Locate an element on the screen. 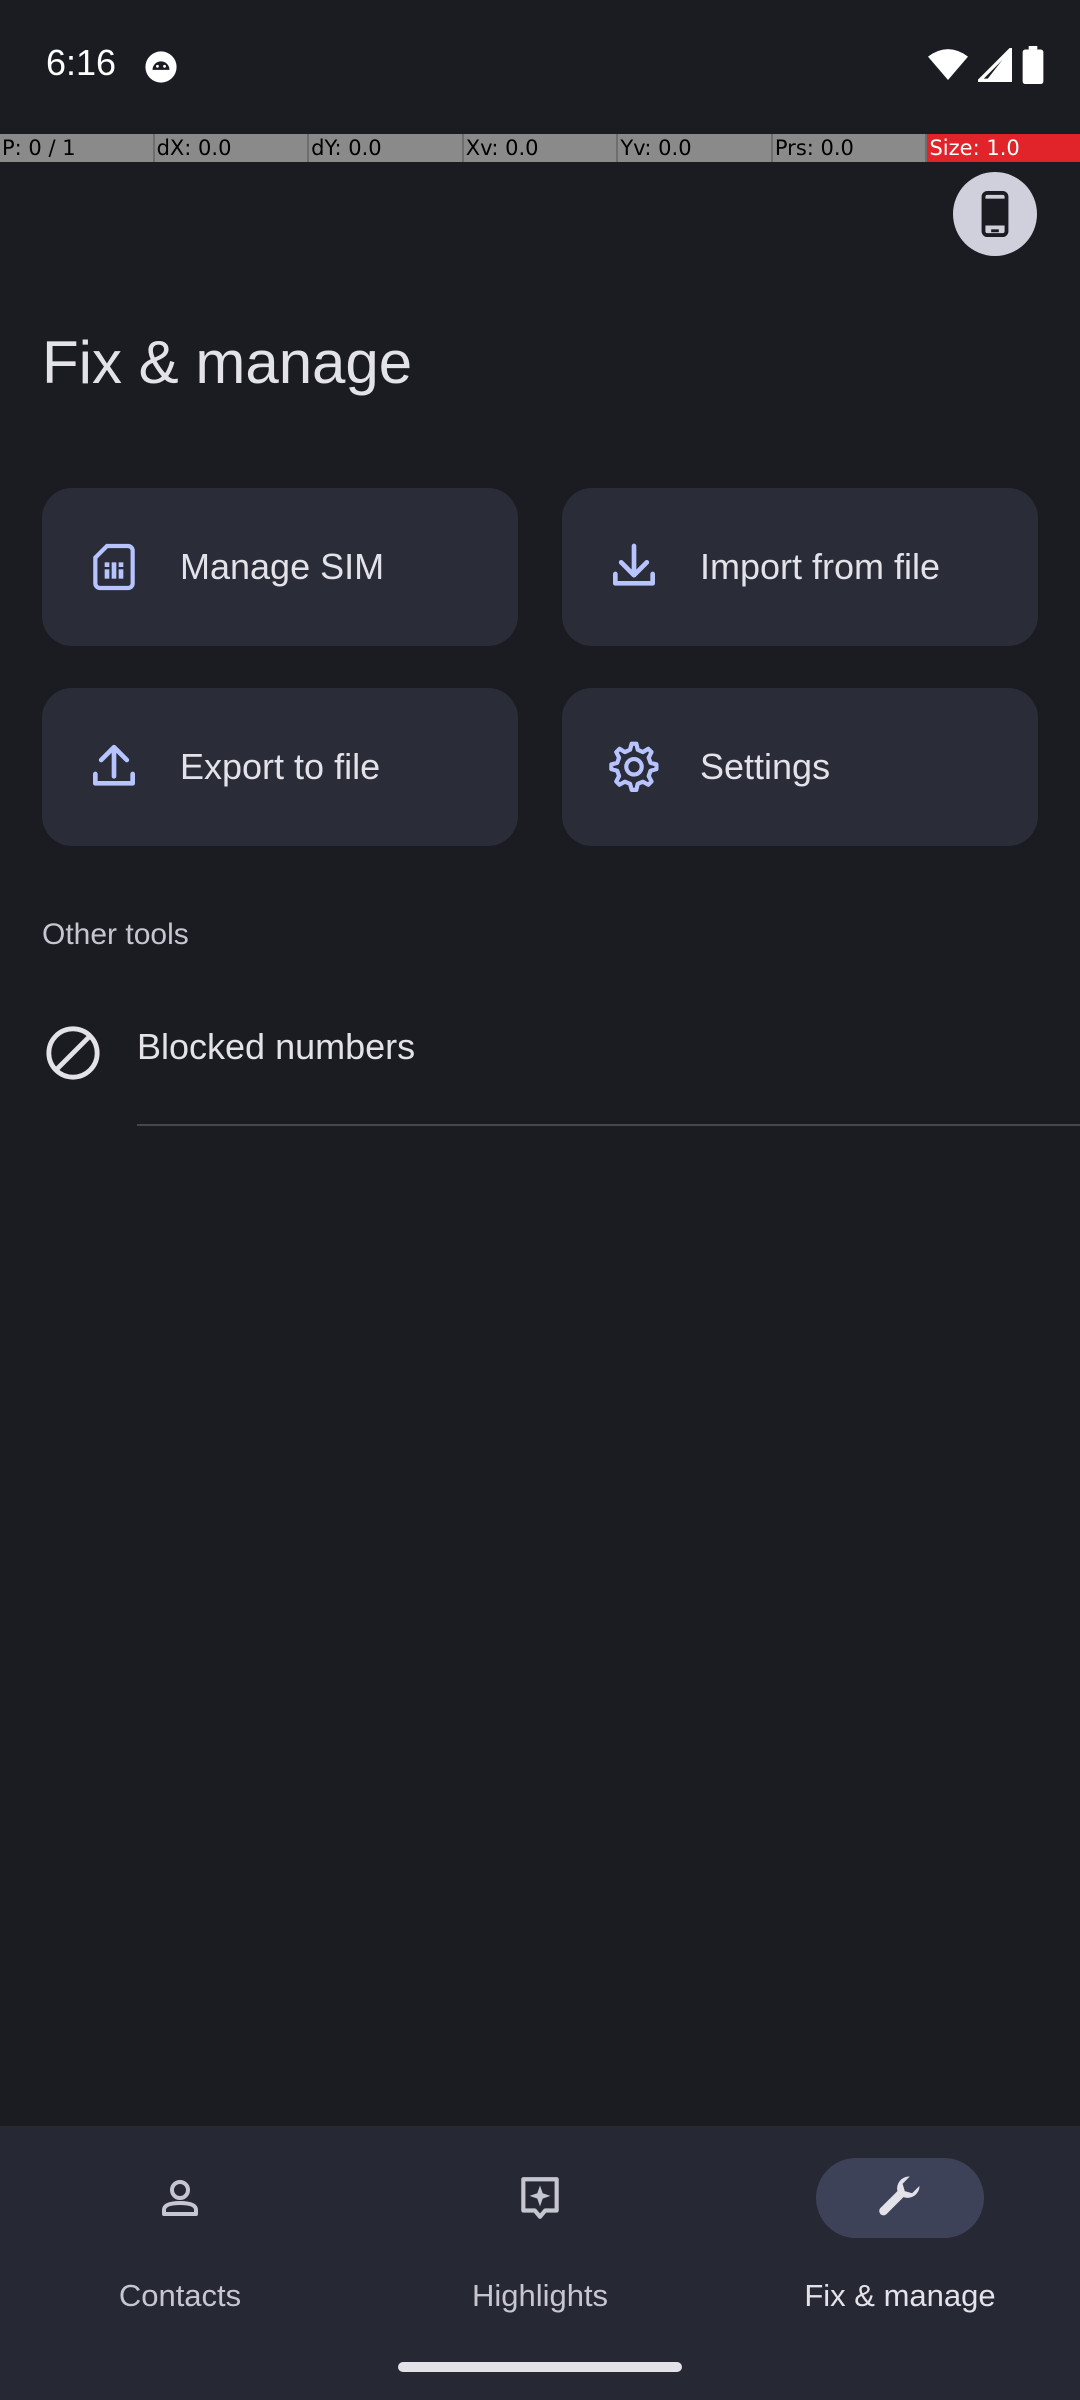 The image size is (1080, 2400). debug-yv: Yv: 0.0 is located at coordinates (693, 148).